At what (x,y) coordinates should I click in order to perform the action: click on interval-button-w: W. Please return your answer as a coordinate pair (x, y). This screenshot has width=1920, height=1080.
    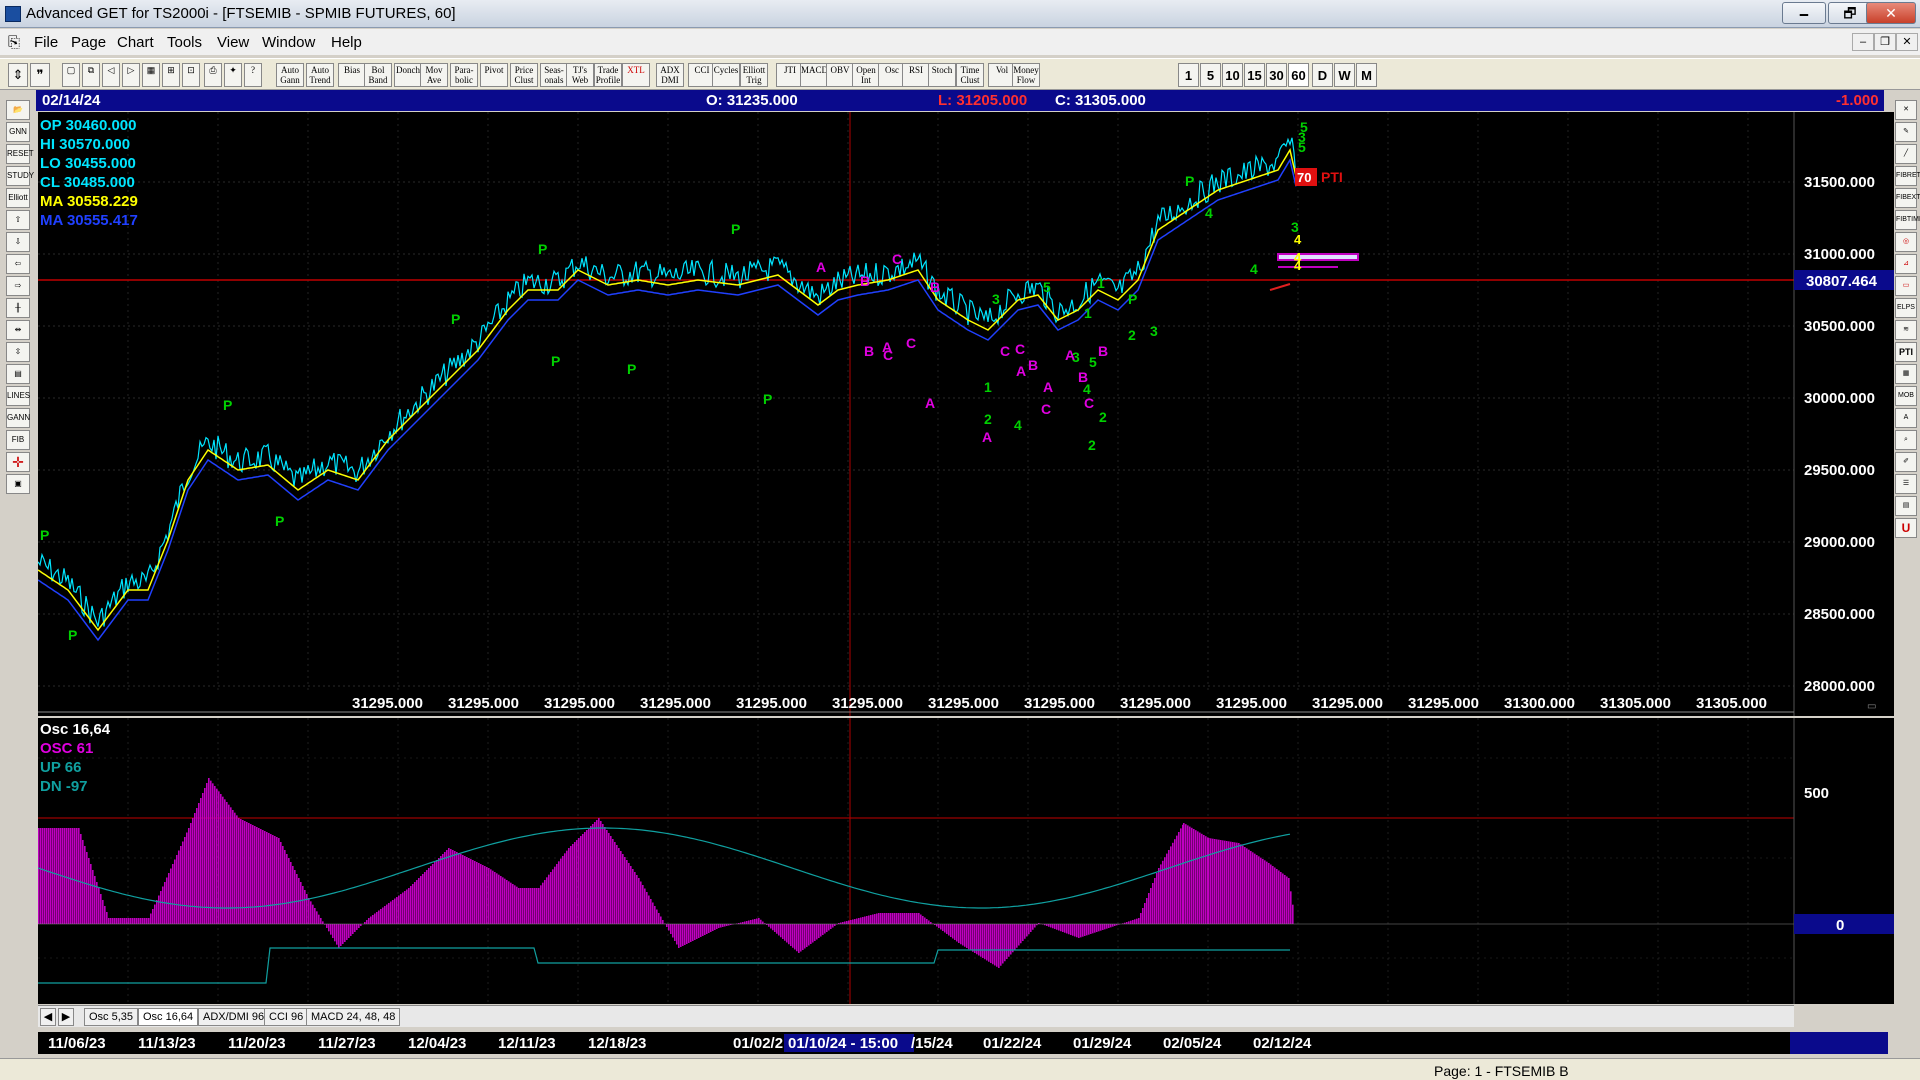
    Looking at the image, I should click on (1344, 75).